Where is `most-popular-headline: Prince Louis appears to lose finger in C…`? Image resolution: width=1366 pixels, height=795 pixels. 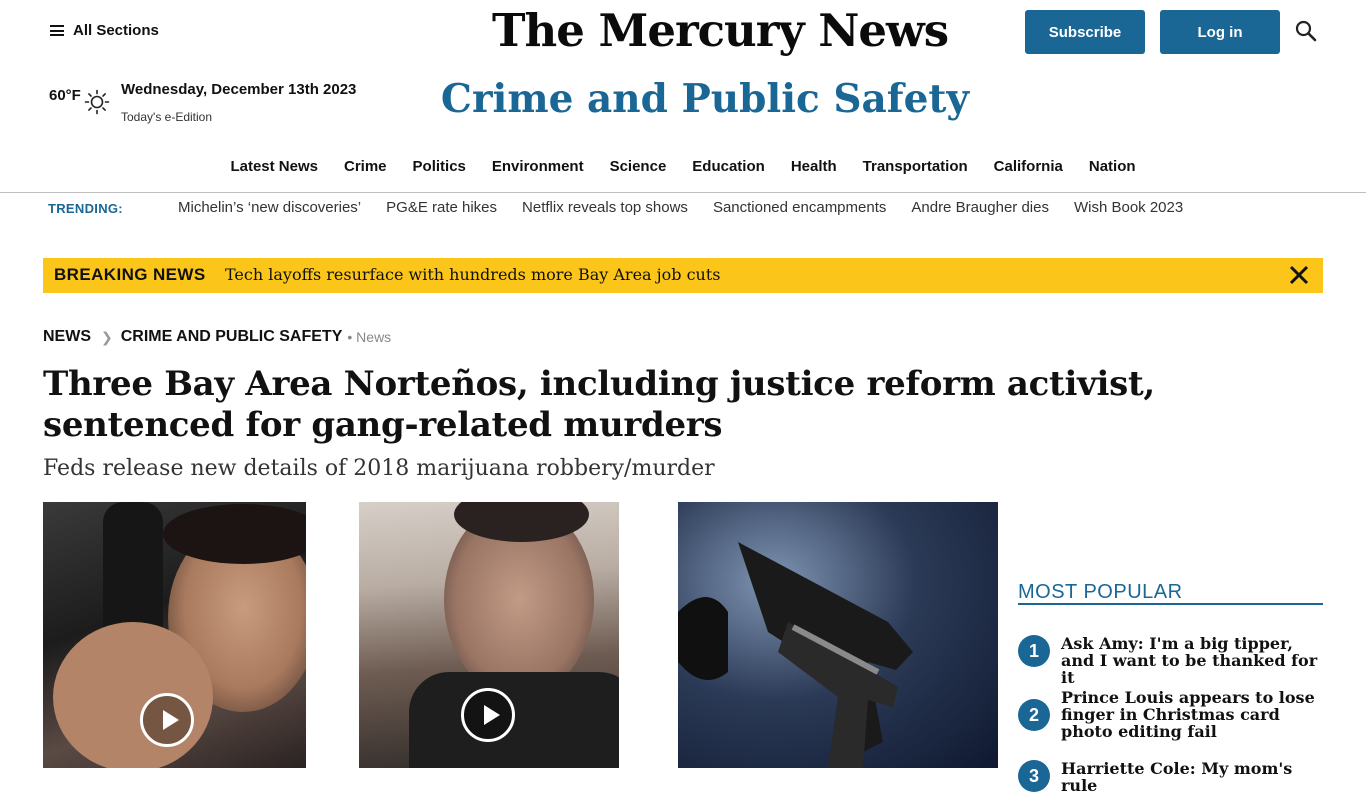 most-popular-headline: Prince Louis appears to lose finger in C… is located at coordinates (1192, 714).